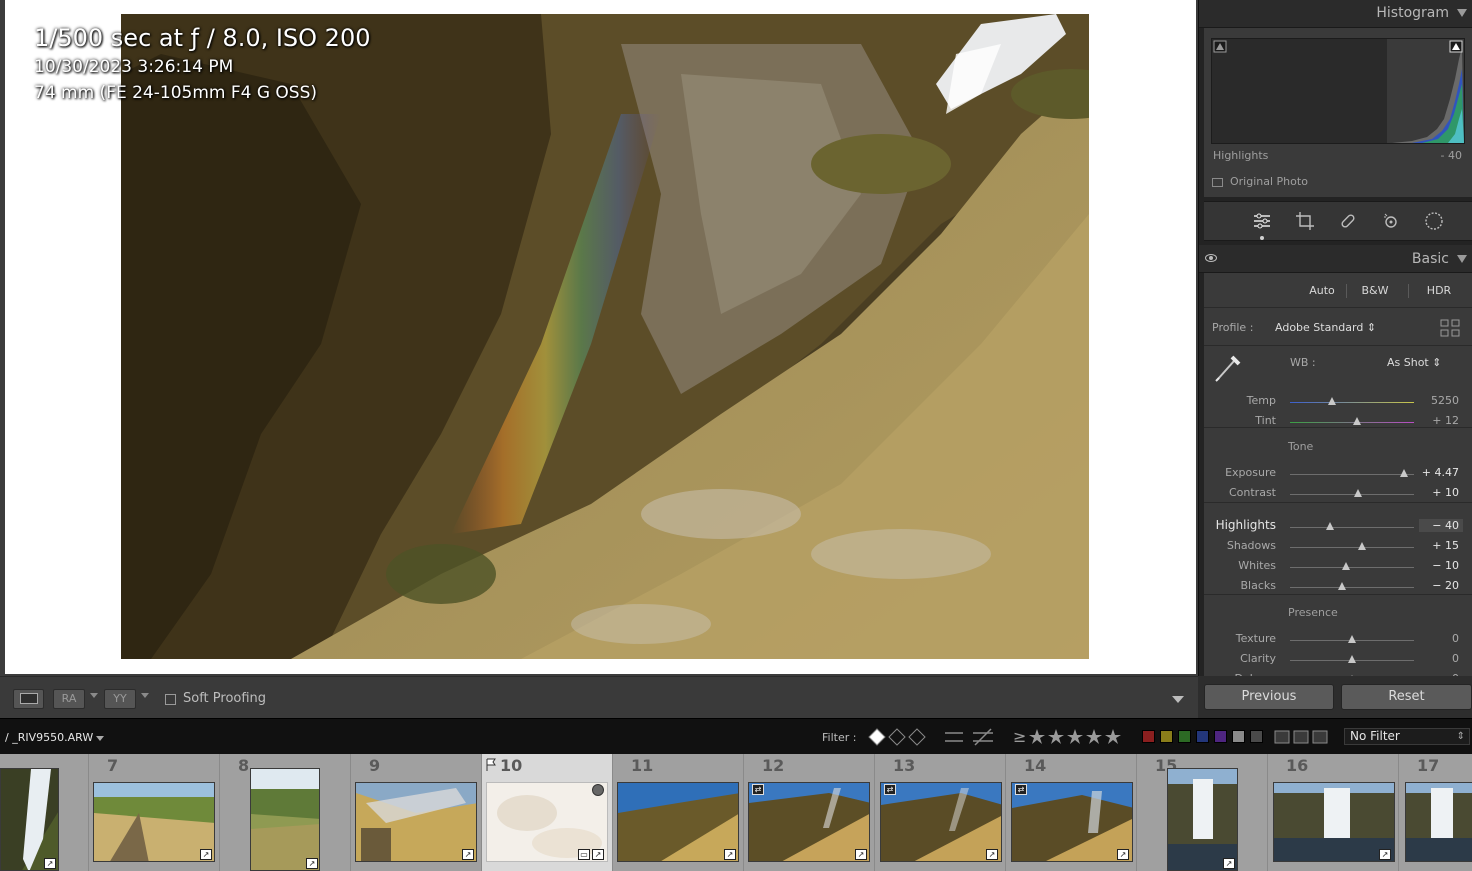 Image resolution: width=1472 pixels, height=871 pixels. Describe the element at coordinates (170, 699) in the screenshot. I see `soft-proofing-checkbox` at that location.